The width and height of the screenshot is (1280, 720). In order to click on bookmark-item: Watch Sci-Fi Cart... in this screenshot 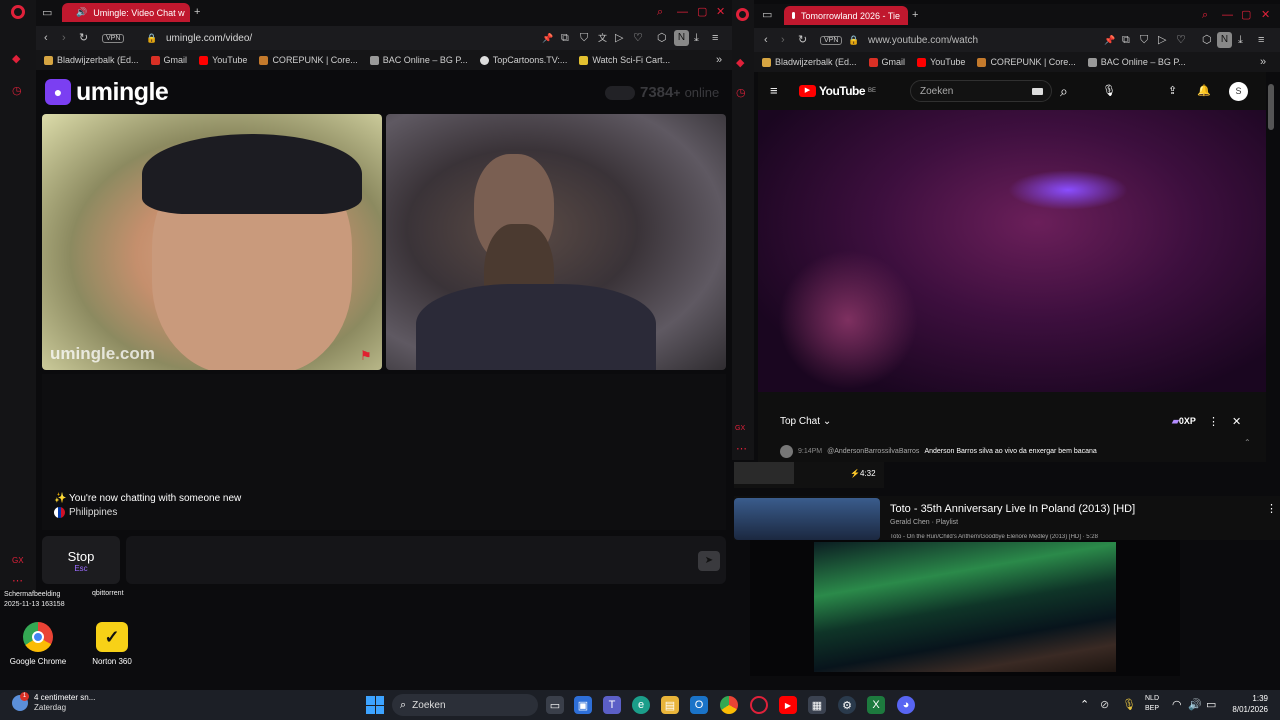, I will do `click(624, 60)`.